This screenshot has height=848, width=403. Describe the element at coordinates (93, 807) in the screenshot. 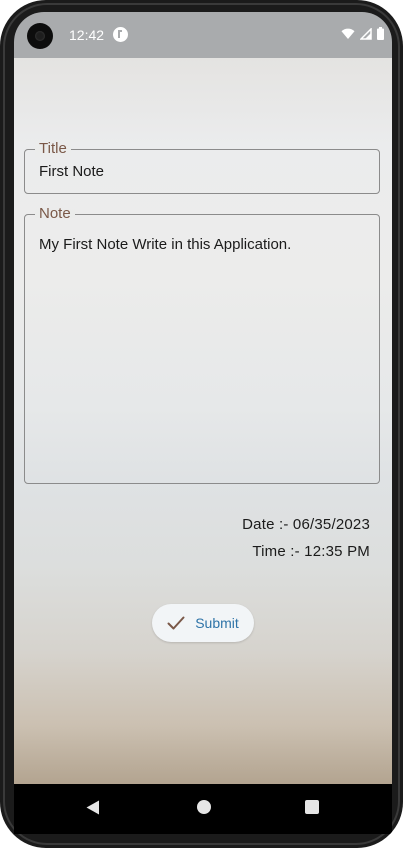

I see `back-icon` at that location.